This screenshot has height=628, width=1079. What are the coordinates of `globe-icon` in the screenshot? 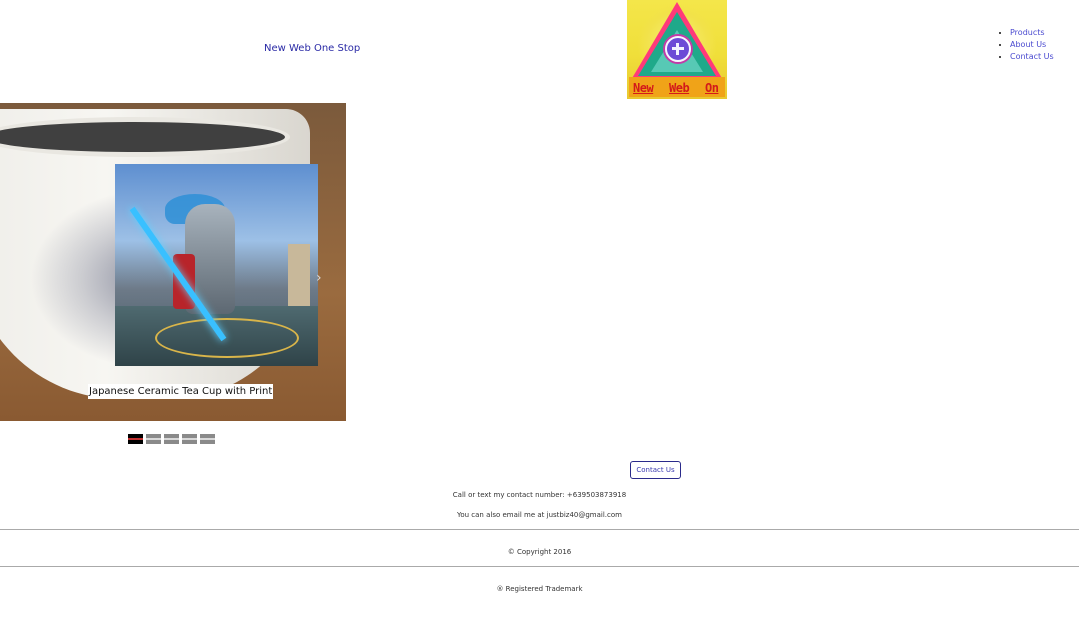 It's located at (678, 49).